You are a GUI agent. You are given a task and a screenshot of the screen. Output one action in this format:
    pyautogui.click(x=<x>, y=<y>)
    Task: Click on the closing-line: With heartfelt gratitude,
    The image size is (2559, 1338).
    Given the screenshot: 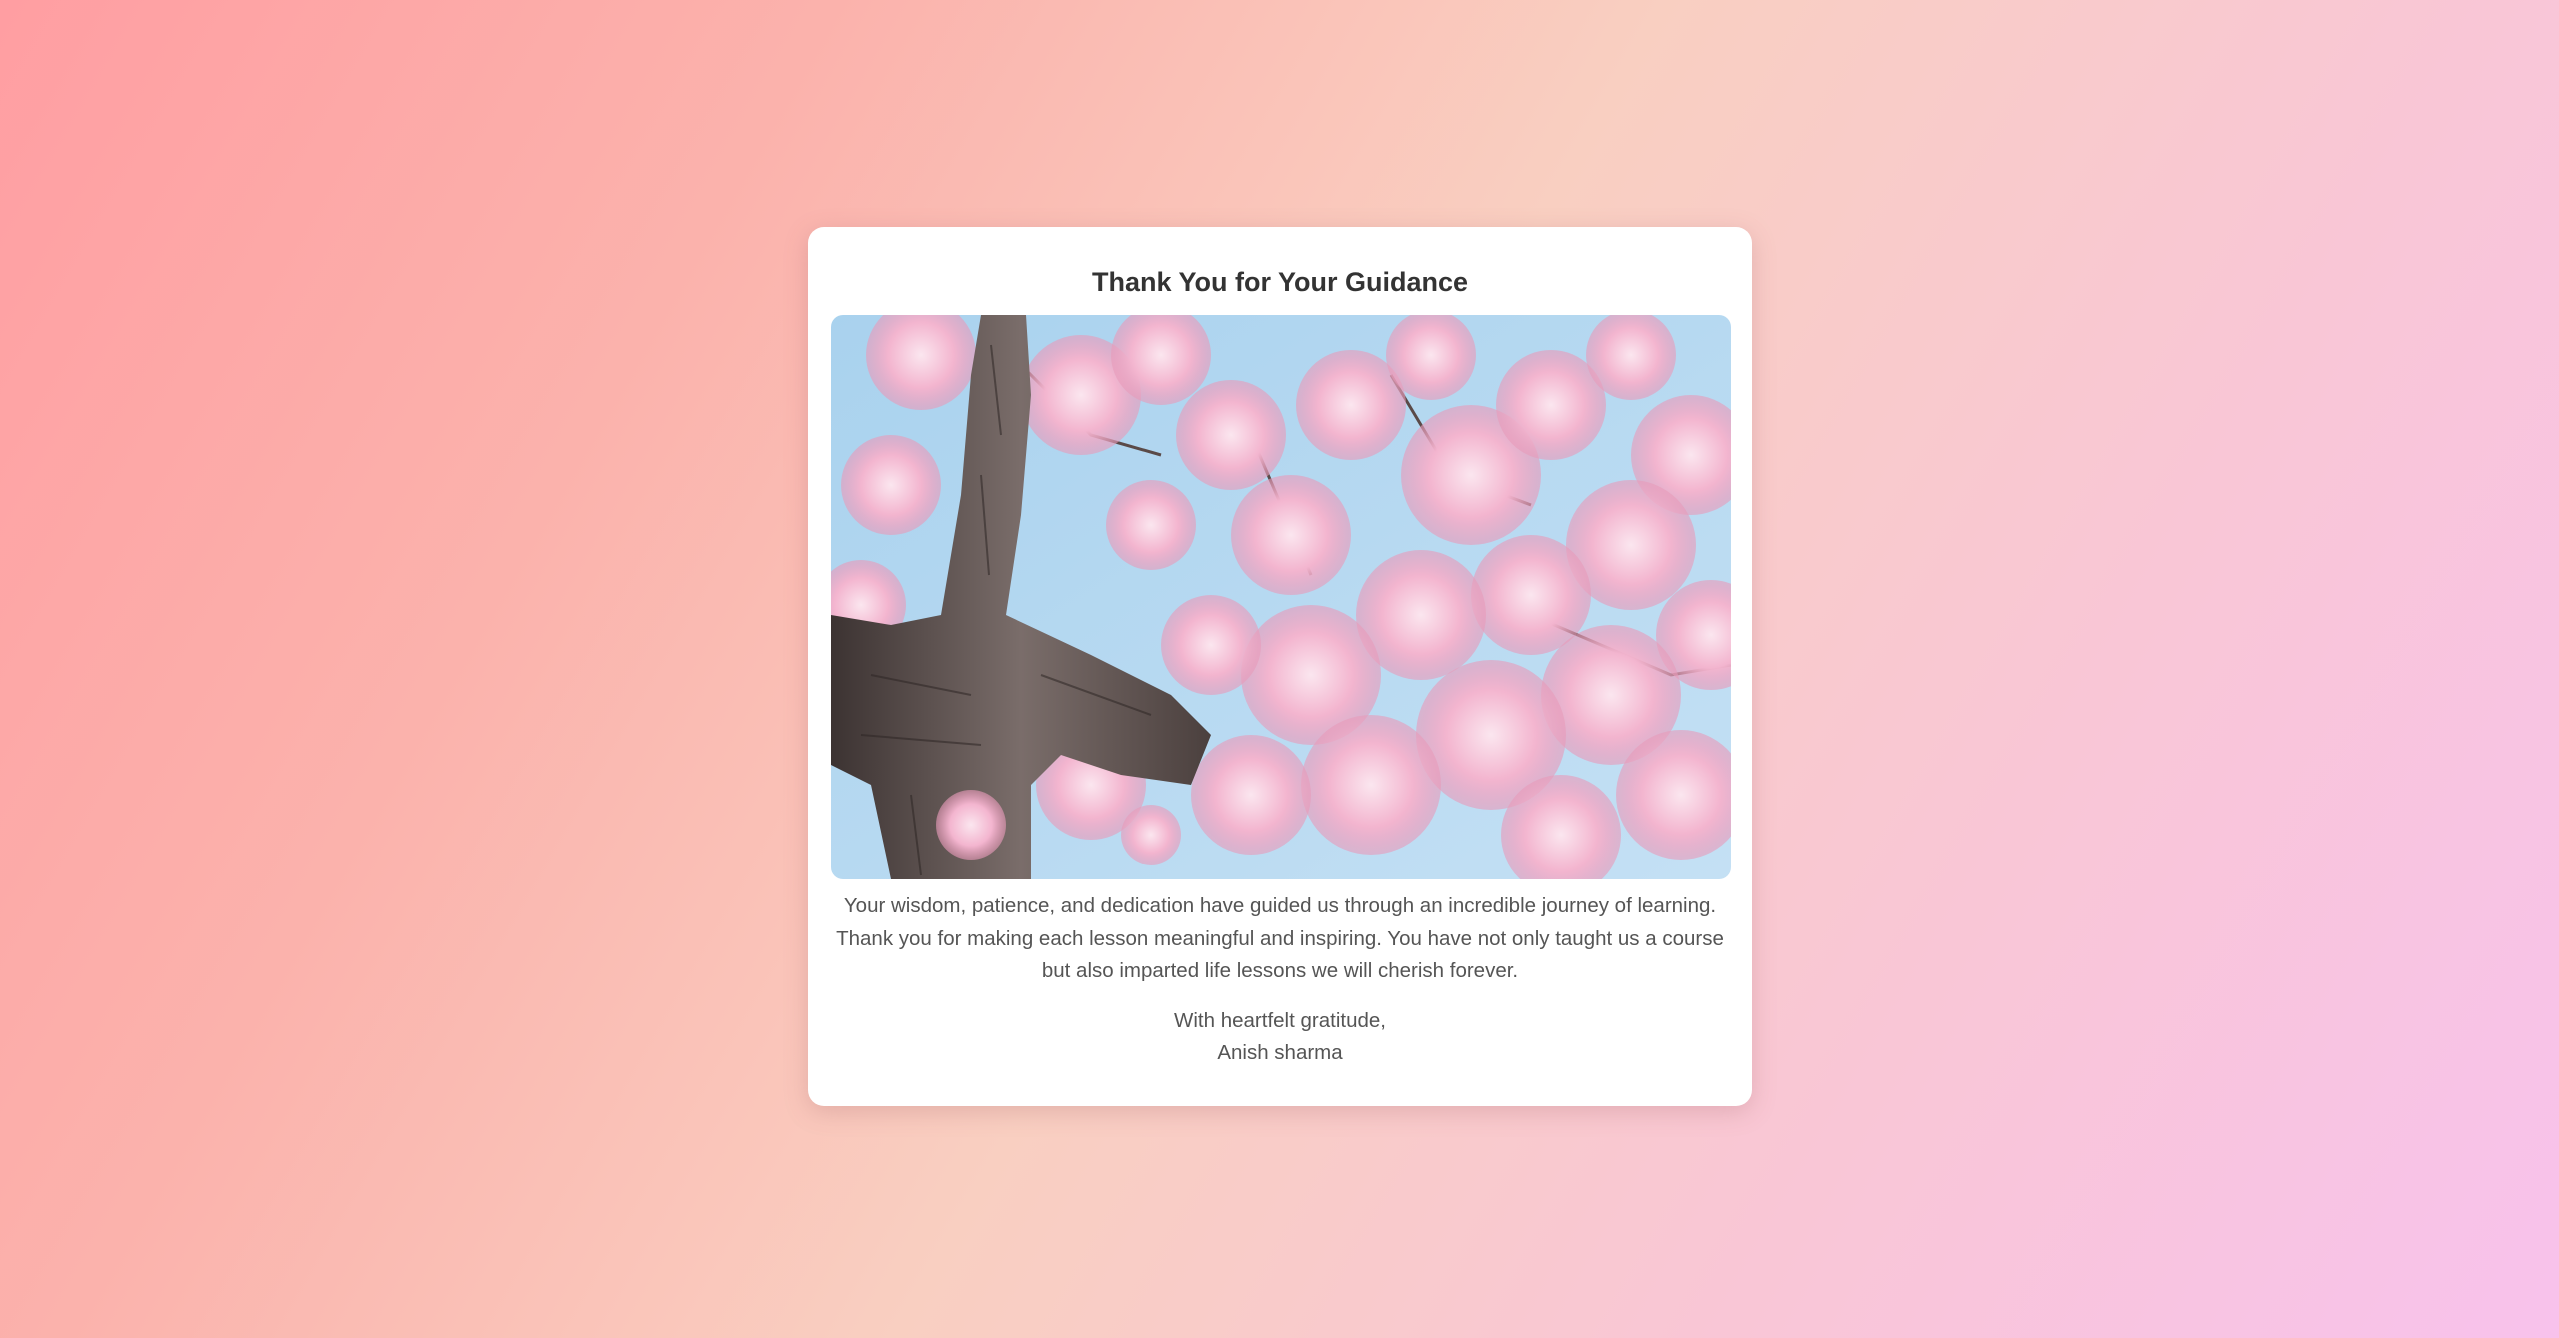 What is the action you would take?
    pyautogui.click(x=1280, y=1020)
    